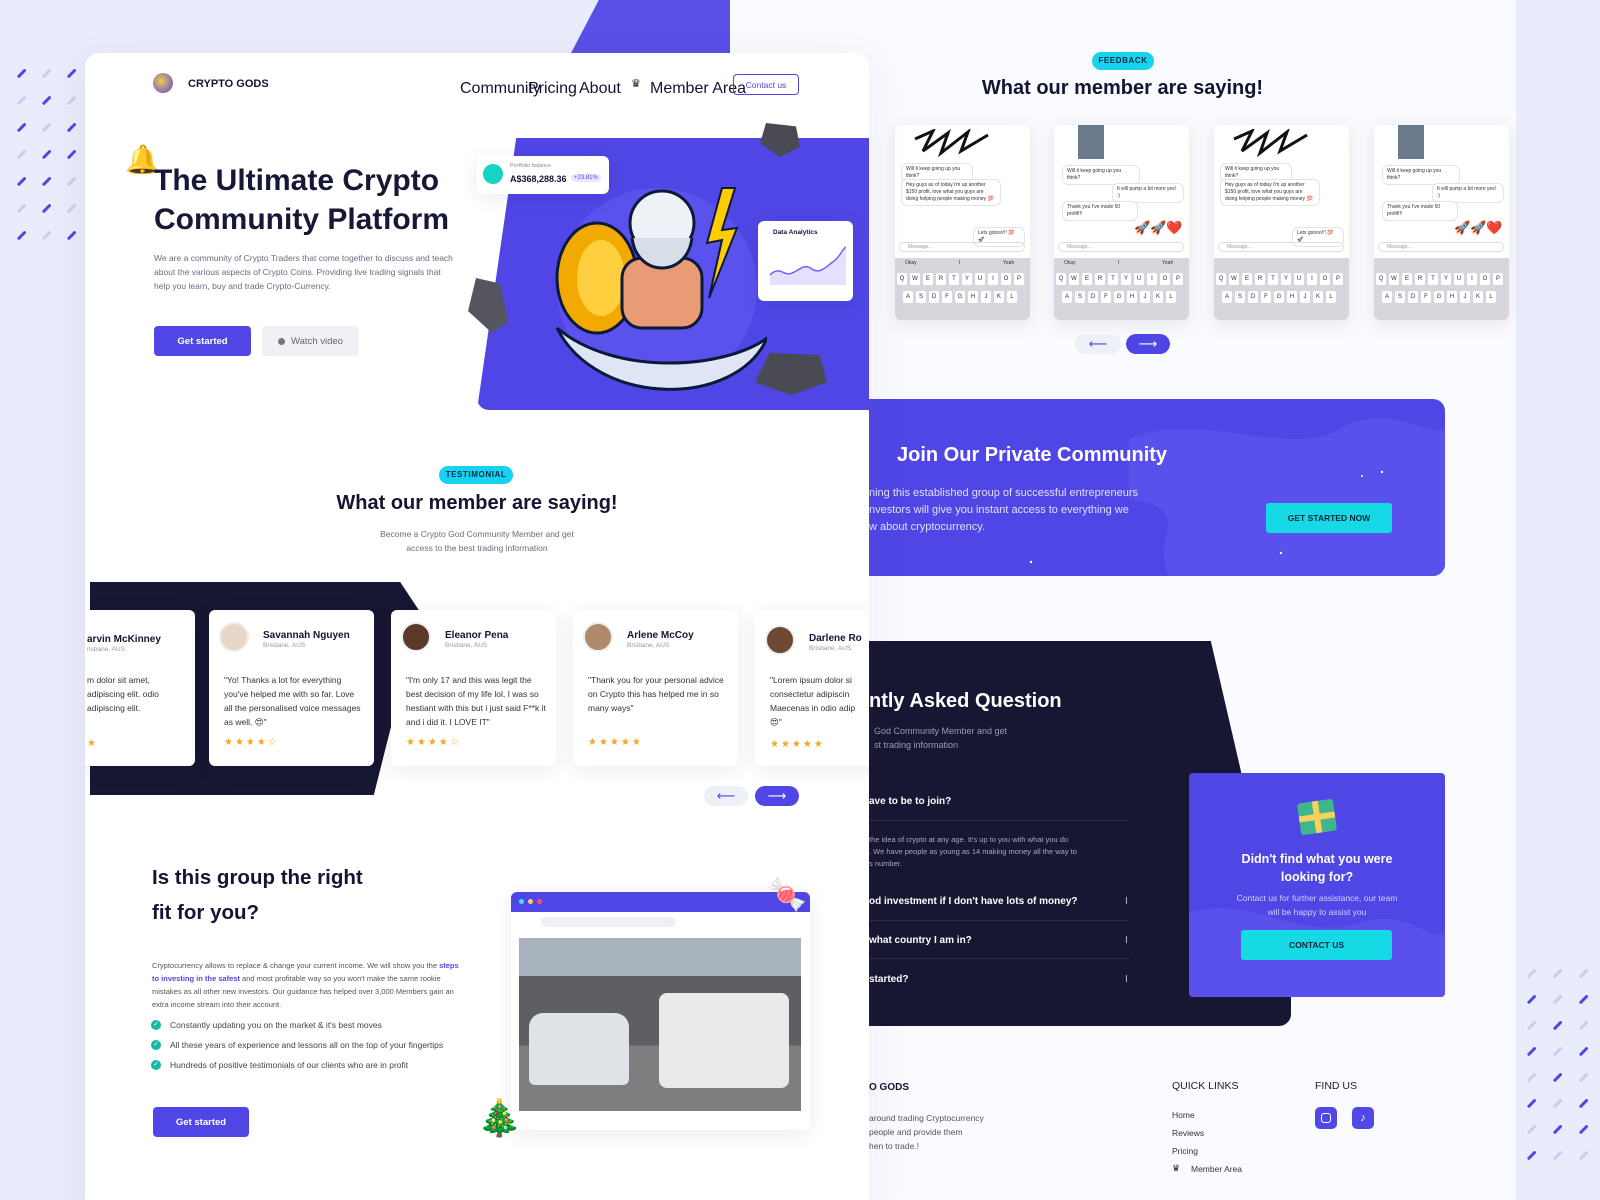 The image size is (1600, 1200). Describe the element at coordinates (1441, 289) in the screenshot. I see `keyboard: QWERTYUIOP ASDFGHJKL` at that location.